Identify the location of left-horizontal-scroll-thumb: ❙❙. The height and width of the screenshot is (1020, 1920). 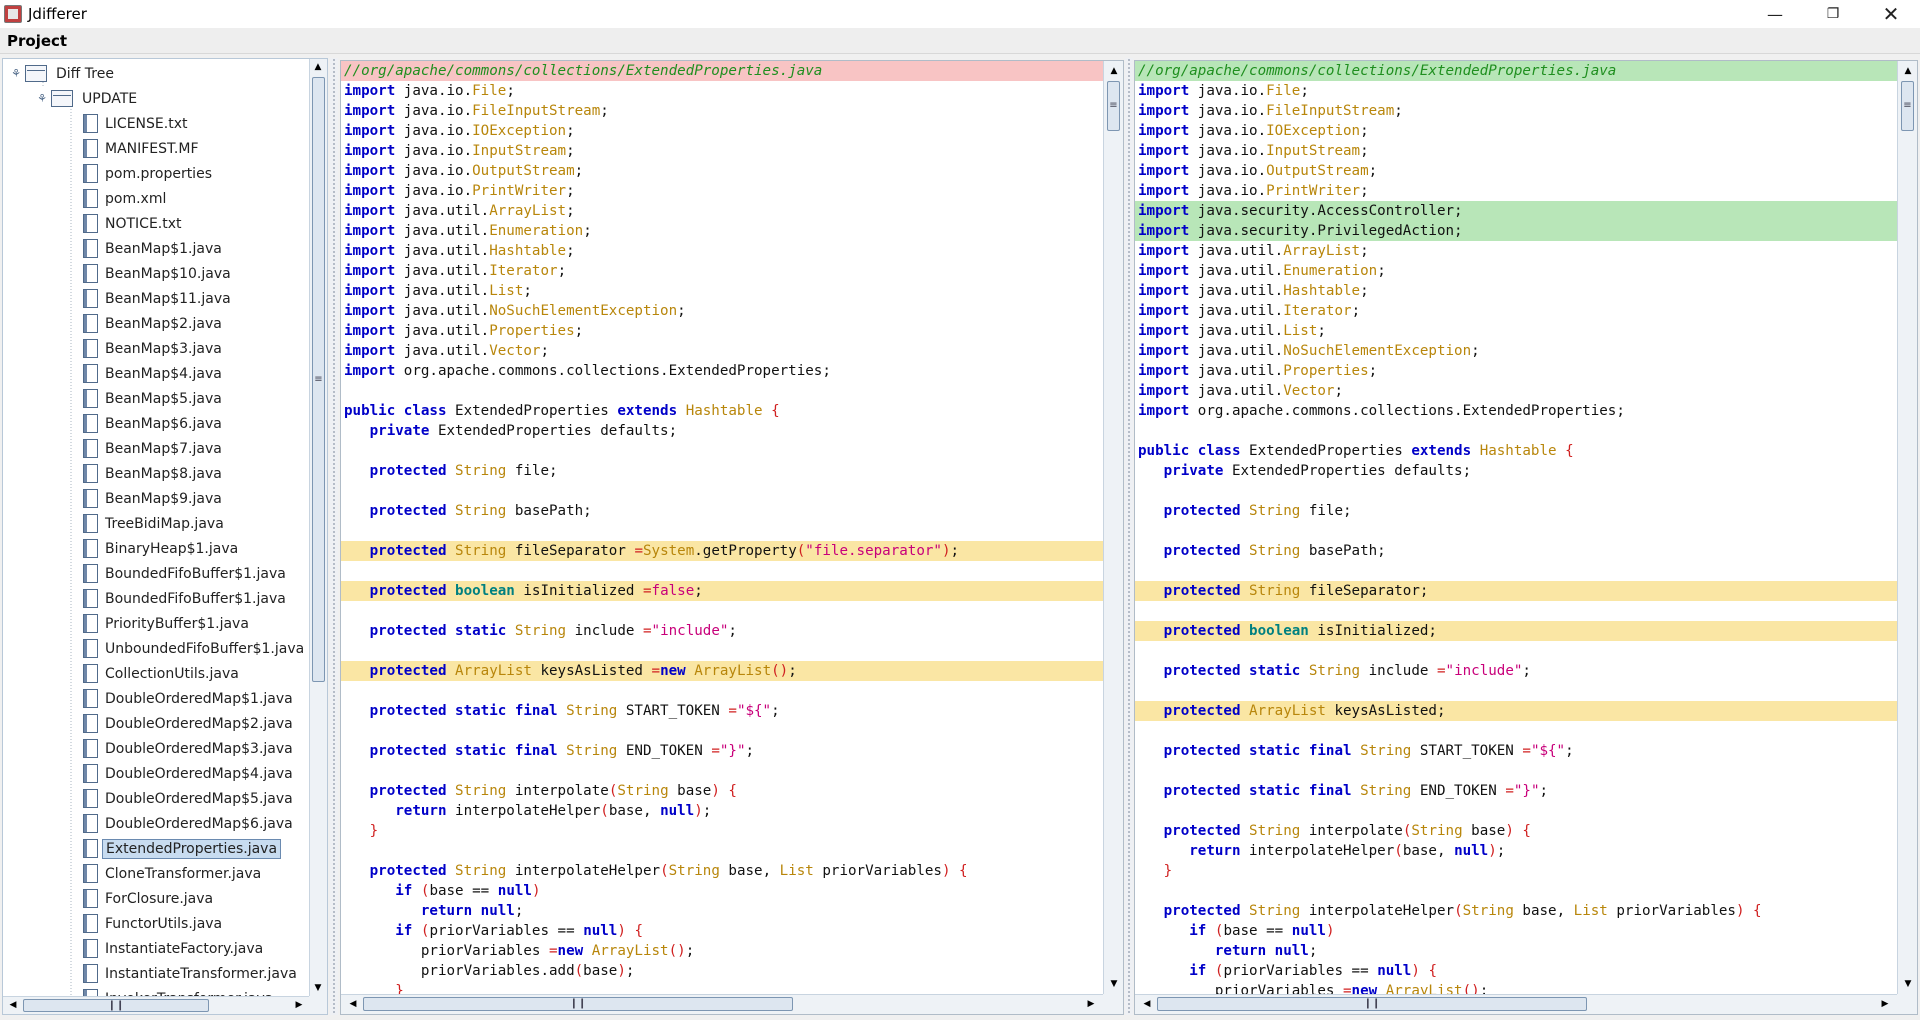
(578, 1004).